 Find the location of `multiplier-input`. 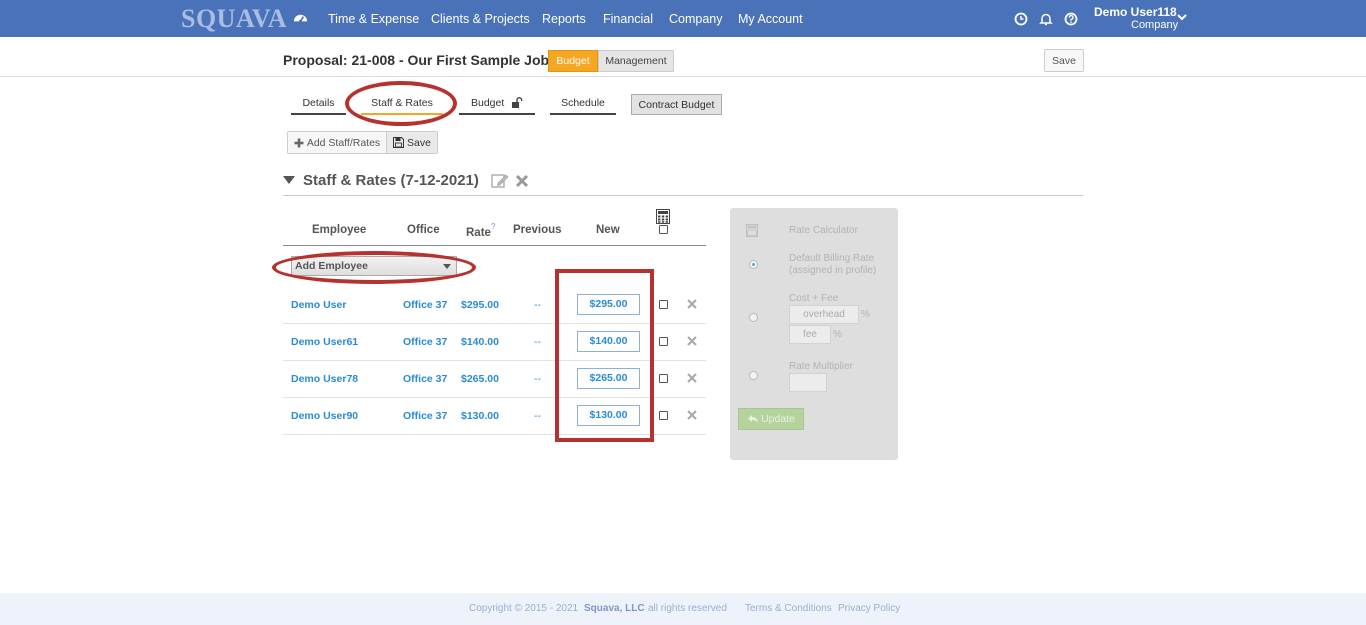

multiplier-input is located at coordinates (808, 382).